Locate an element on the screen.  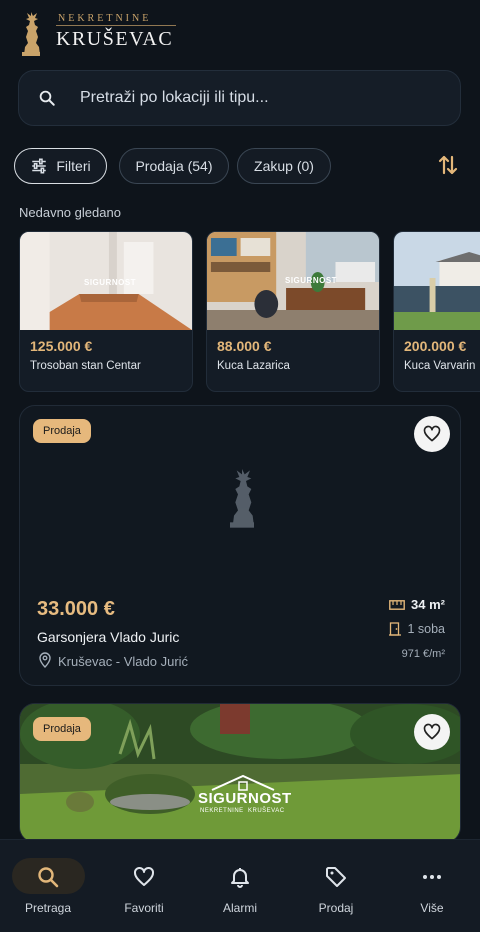
recent-price: 200.000 € is located at coordinates (435, 346).